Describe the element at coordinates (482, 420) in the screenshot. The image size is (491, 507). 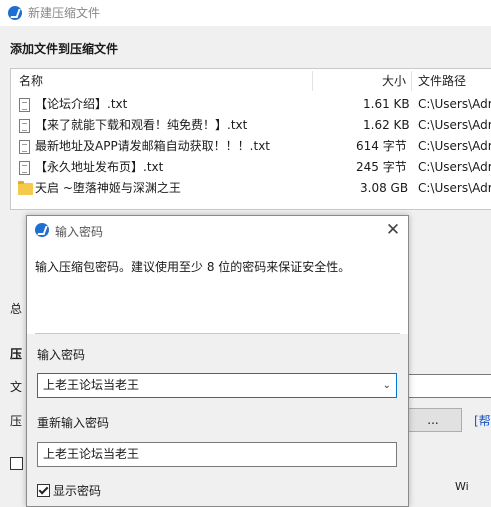
I see `help-link: [帮` at that location.